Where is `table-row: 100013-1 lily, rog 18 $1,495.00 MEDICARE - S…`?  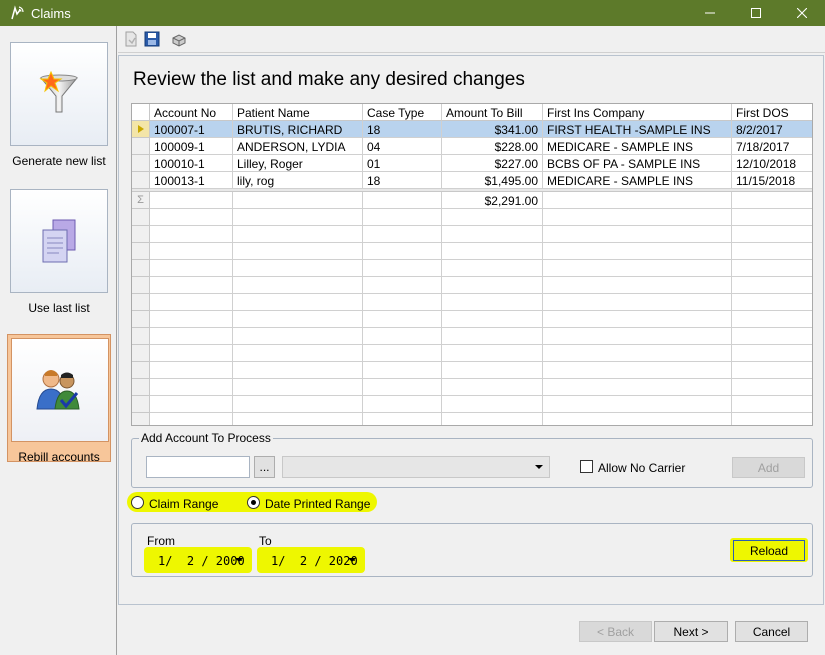 table-row: 100013-1 lily, rog 18 $1,495.00 MEDICARE - S… is located at coordinates (472, 180).